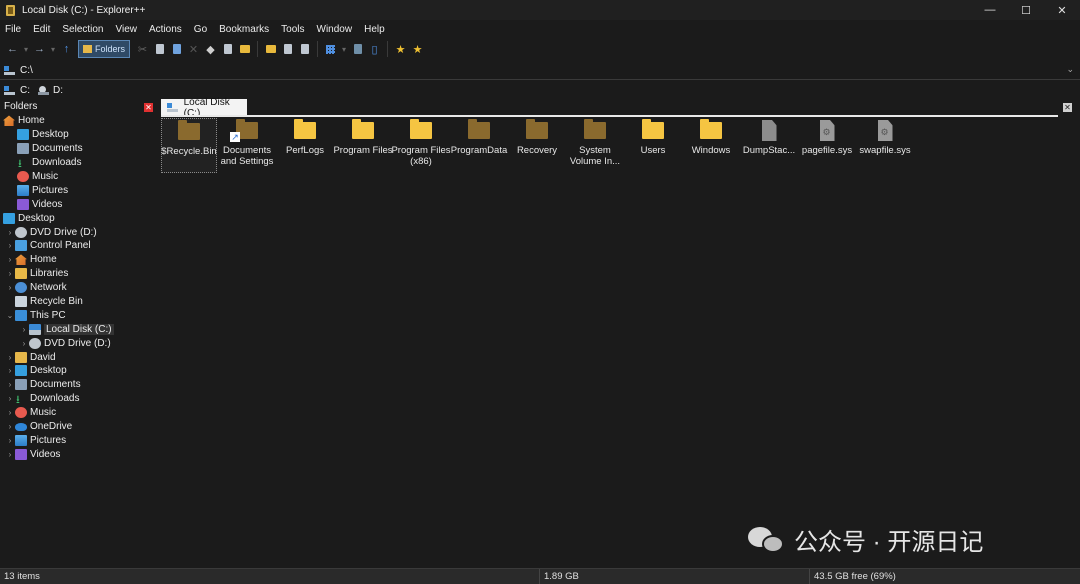  Describe the element at coordinates (1062, 10) in the screenshot. I see `close-button: ✕` at that location.